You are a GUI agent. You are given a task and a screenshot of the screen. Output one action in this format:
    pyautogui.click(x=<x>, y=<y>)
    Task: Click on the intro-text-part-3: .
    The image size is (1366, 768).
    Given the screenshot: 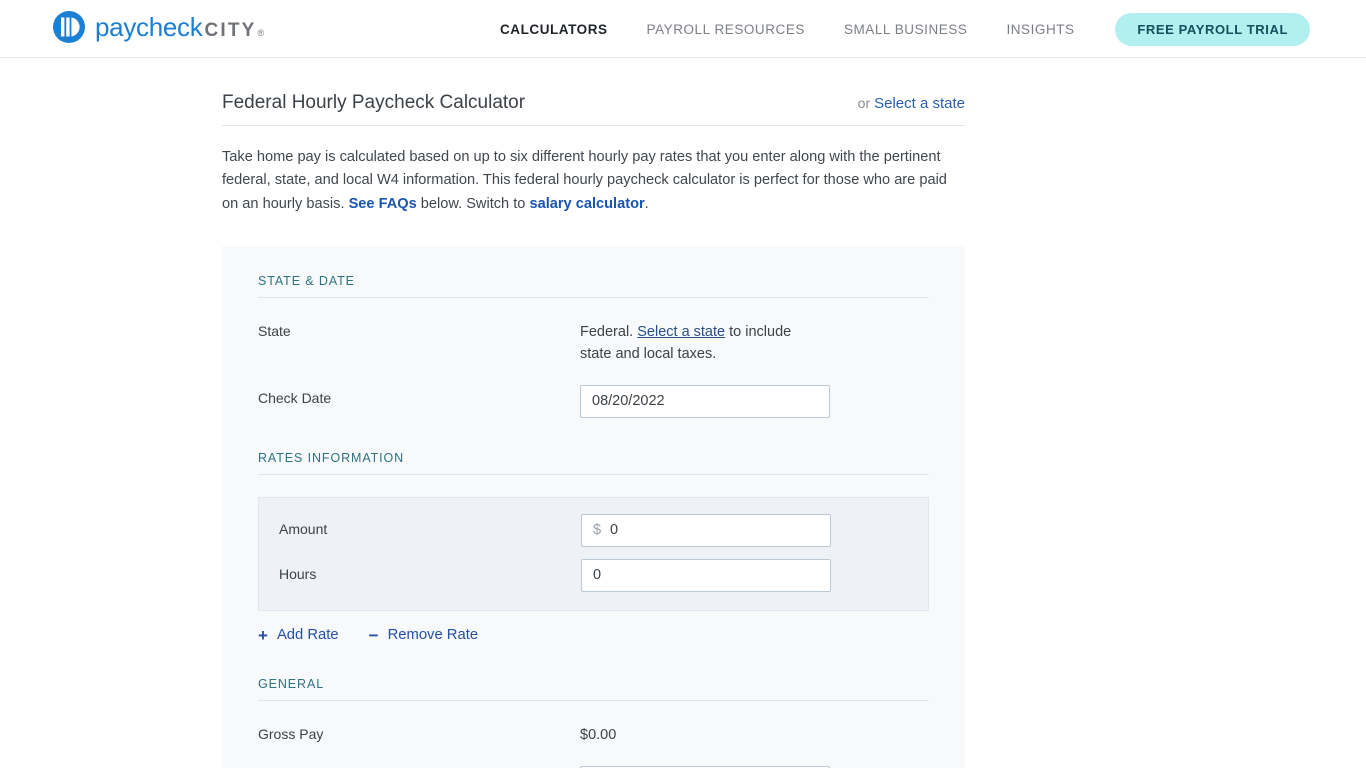 What is the action you would take?
    pyautogui.click(x=646, y=203)
    